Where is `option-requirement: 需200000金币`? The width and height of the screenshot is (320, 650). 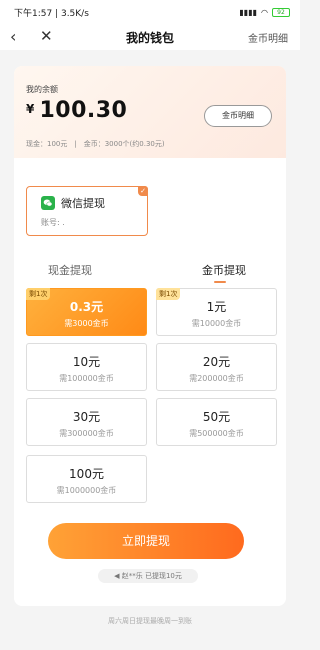 option-requirement: 需200000金币 is located at coordinates (216, 378).